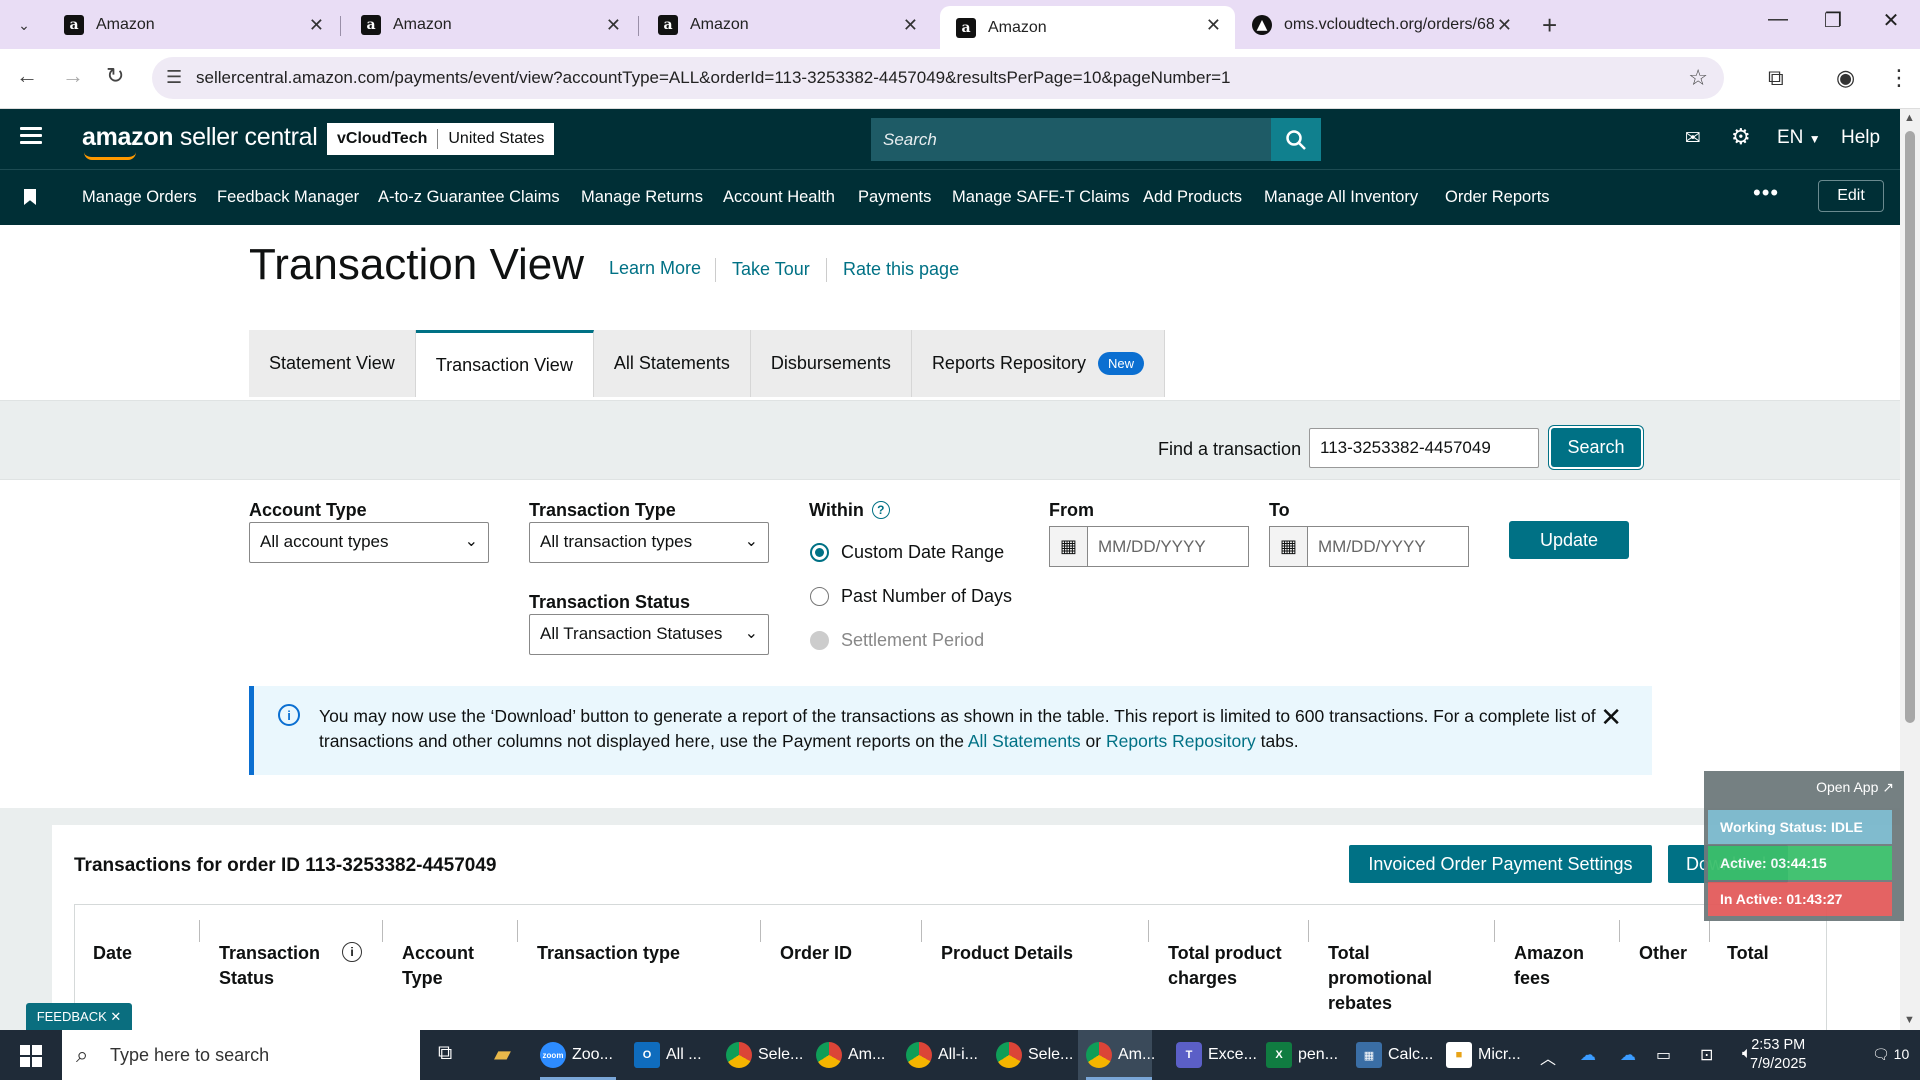  What do you see at coordinates (112, 953) in the screenshot?
I see `column-header-date: Date` at bounding box center [112, 953].